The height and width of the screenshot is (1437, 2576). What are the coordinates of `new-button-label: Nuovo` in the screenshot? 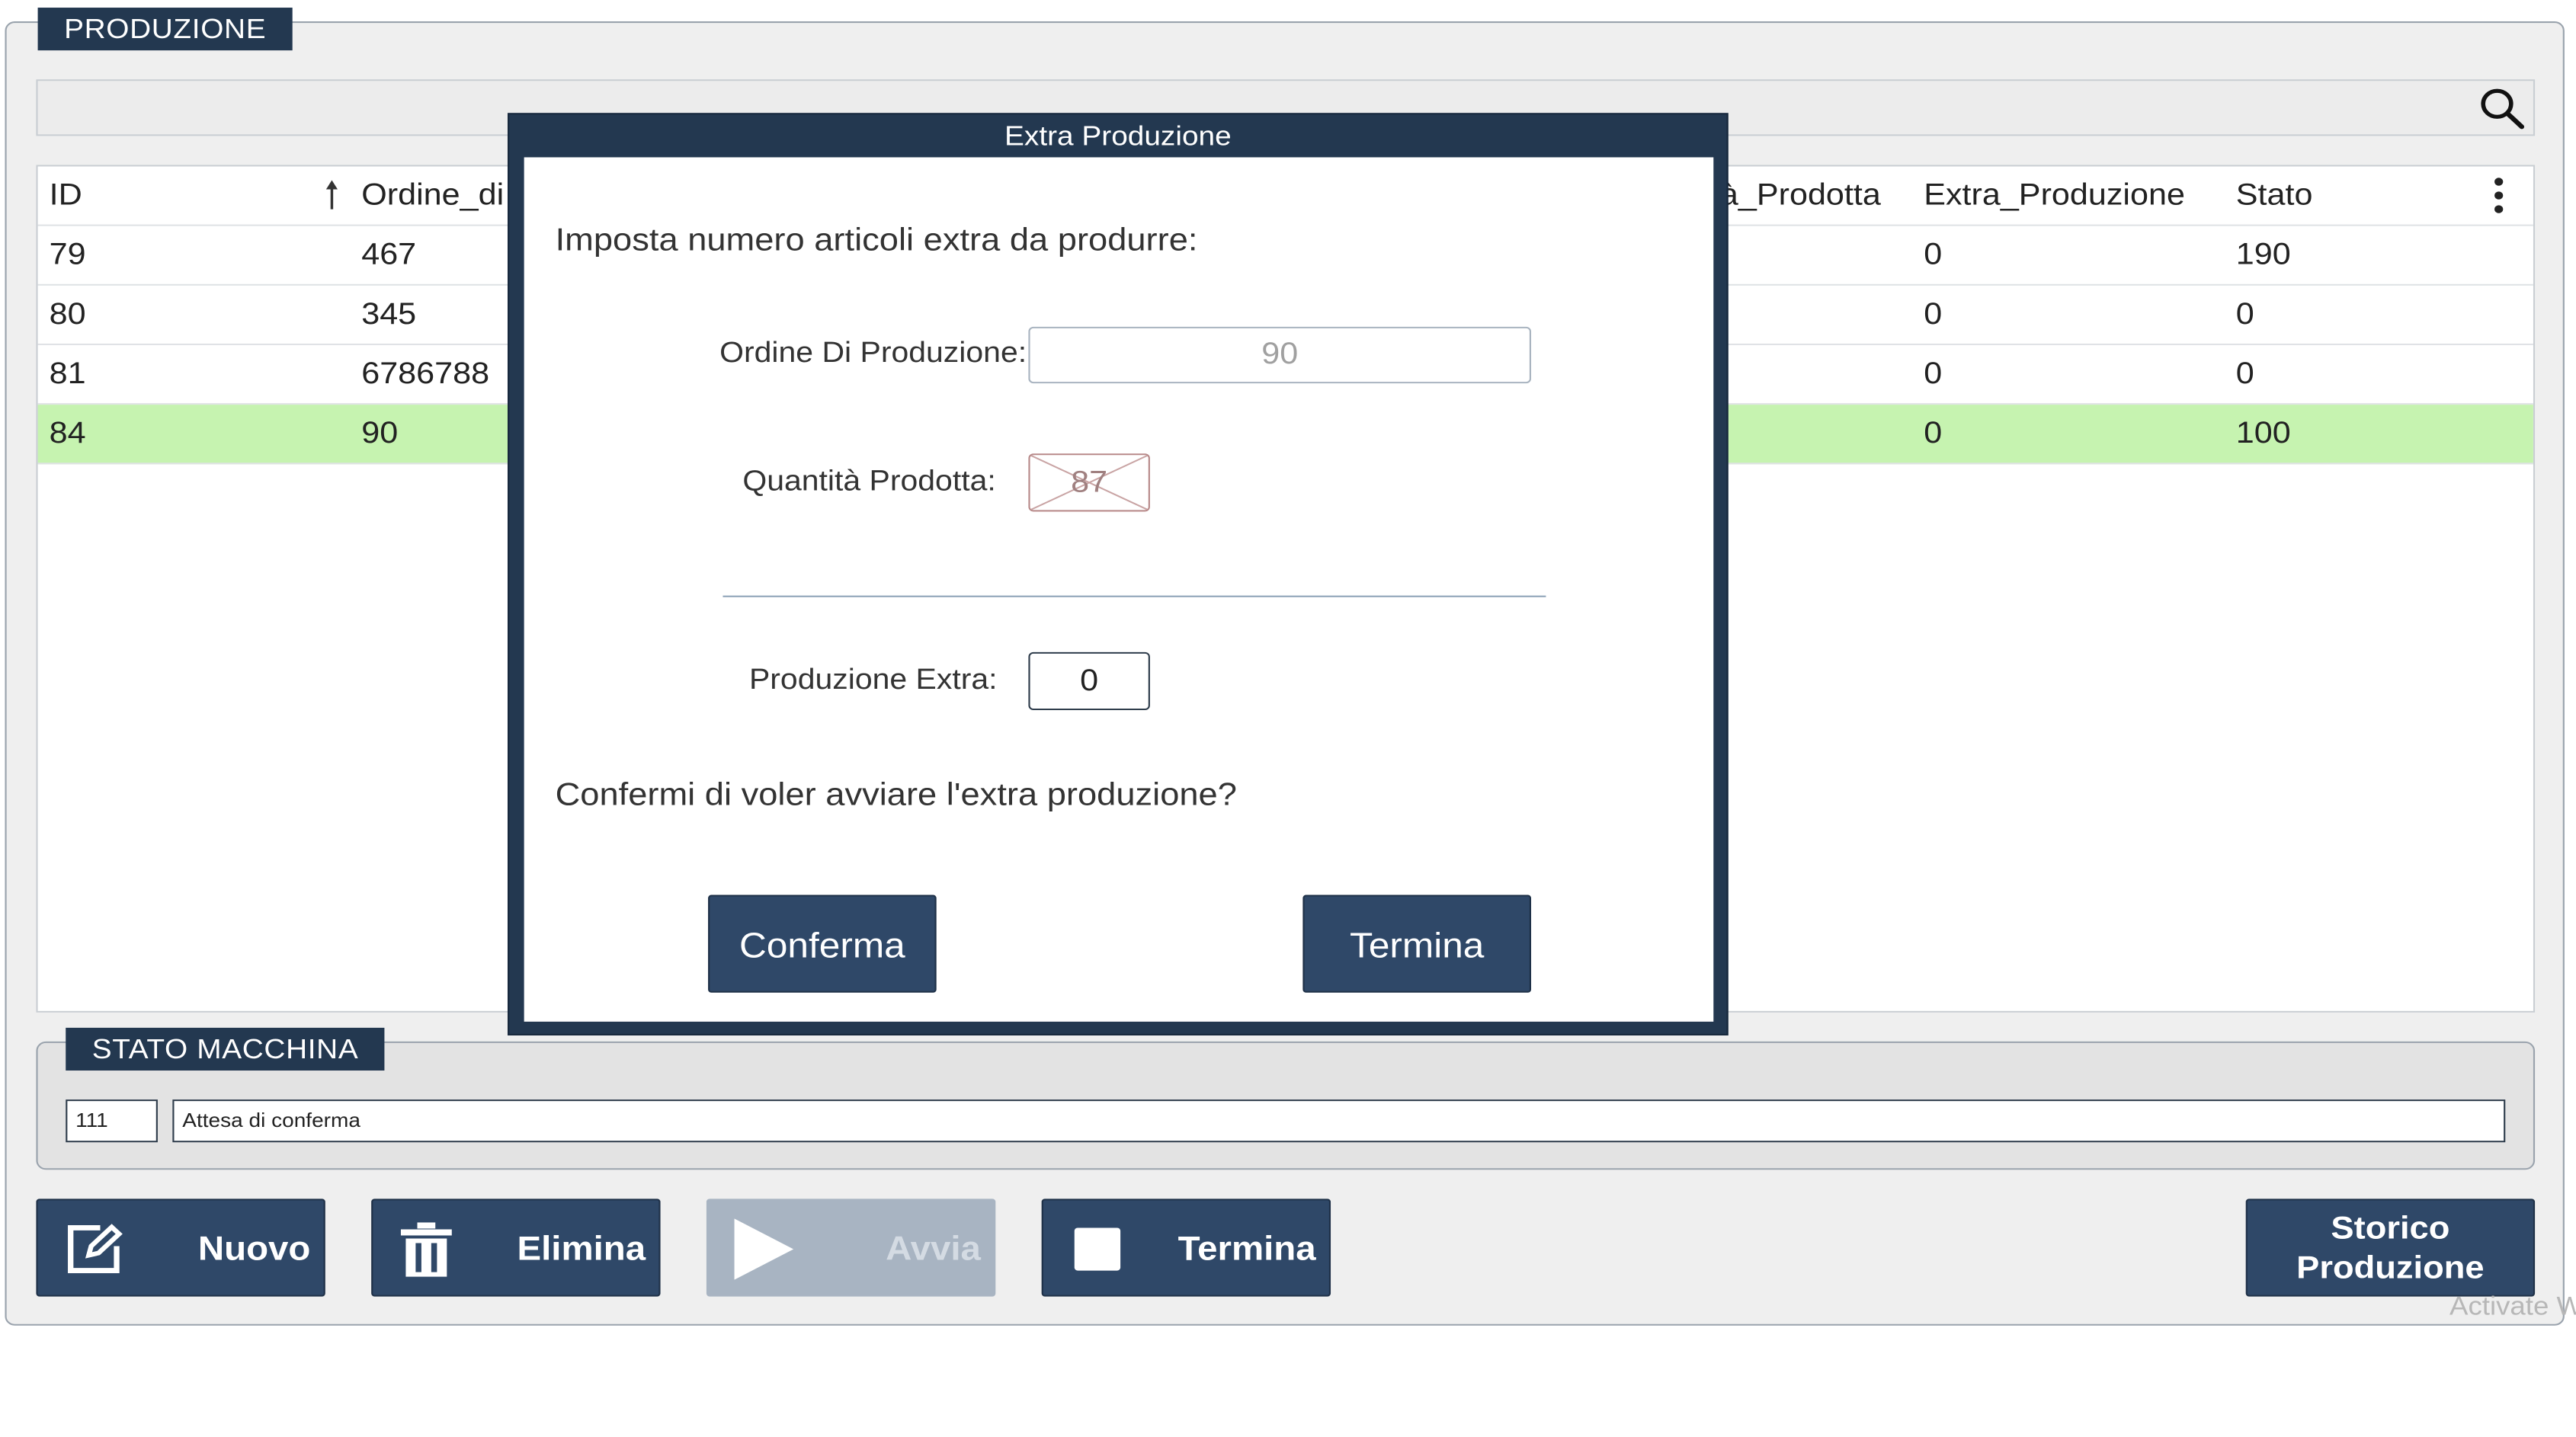 It's located at (254, 1248).